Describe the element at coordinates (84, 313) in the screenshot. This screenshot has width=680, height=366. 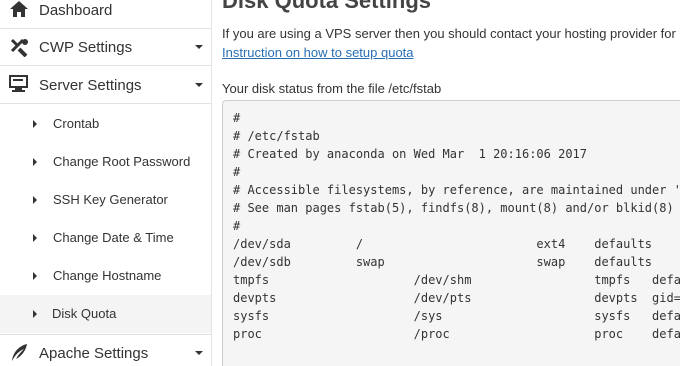
I see `sidebar-subitem-label: Disk Quota` at that location.